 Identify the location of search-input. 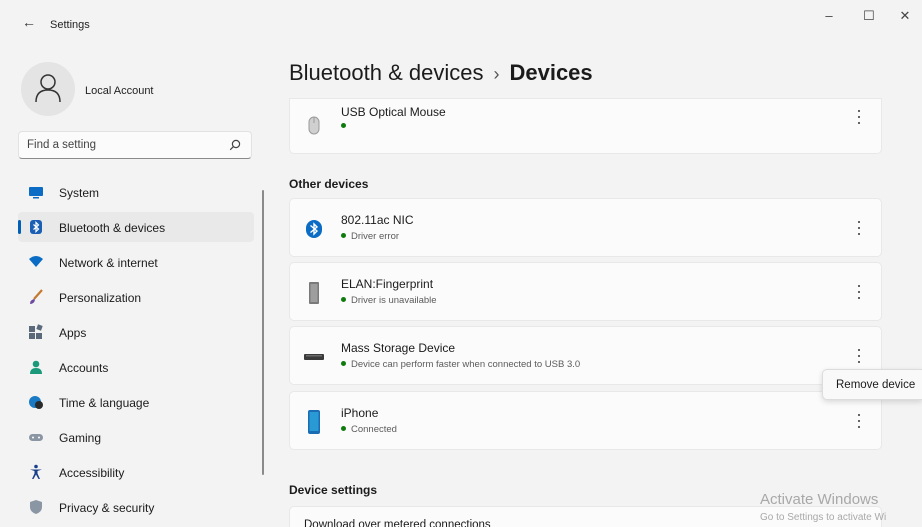
(119, 145).